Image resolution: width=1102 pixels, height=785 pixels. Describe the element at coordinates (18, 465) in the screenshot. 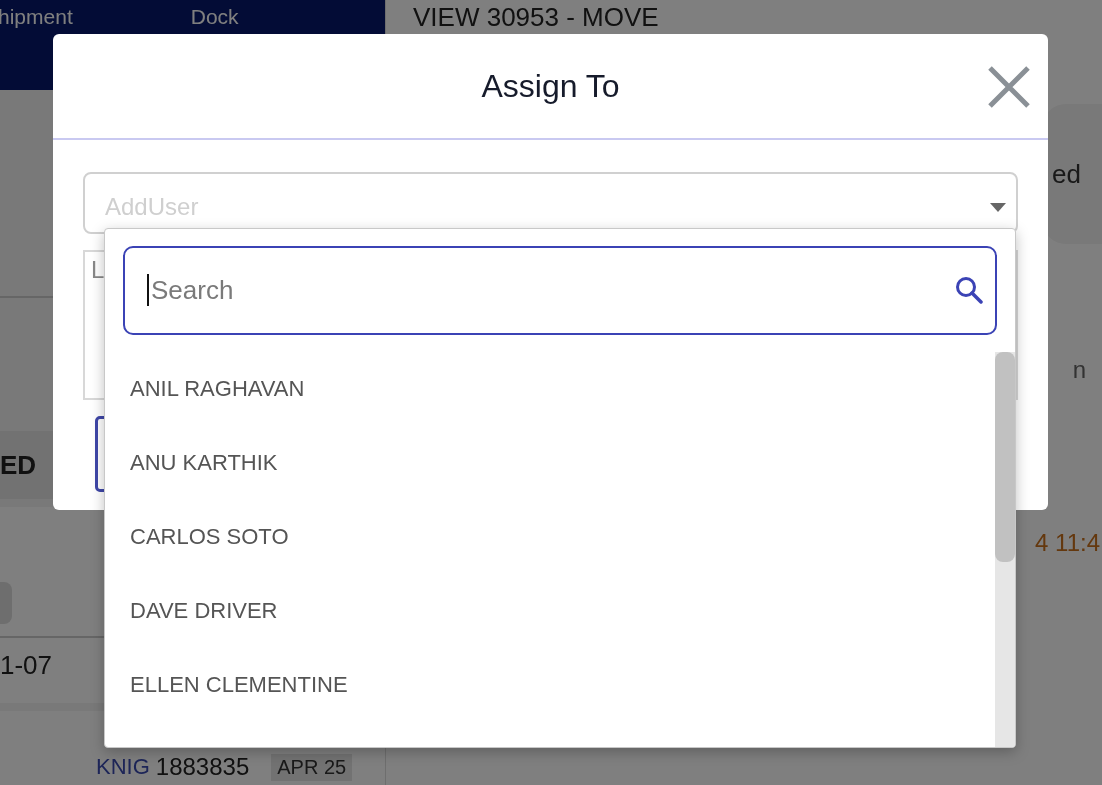

I see `section-label: ED` at that location.